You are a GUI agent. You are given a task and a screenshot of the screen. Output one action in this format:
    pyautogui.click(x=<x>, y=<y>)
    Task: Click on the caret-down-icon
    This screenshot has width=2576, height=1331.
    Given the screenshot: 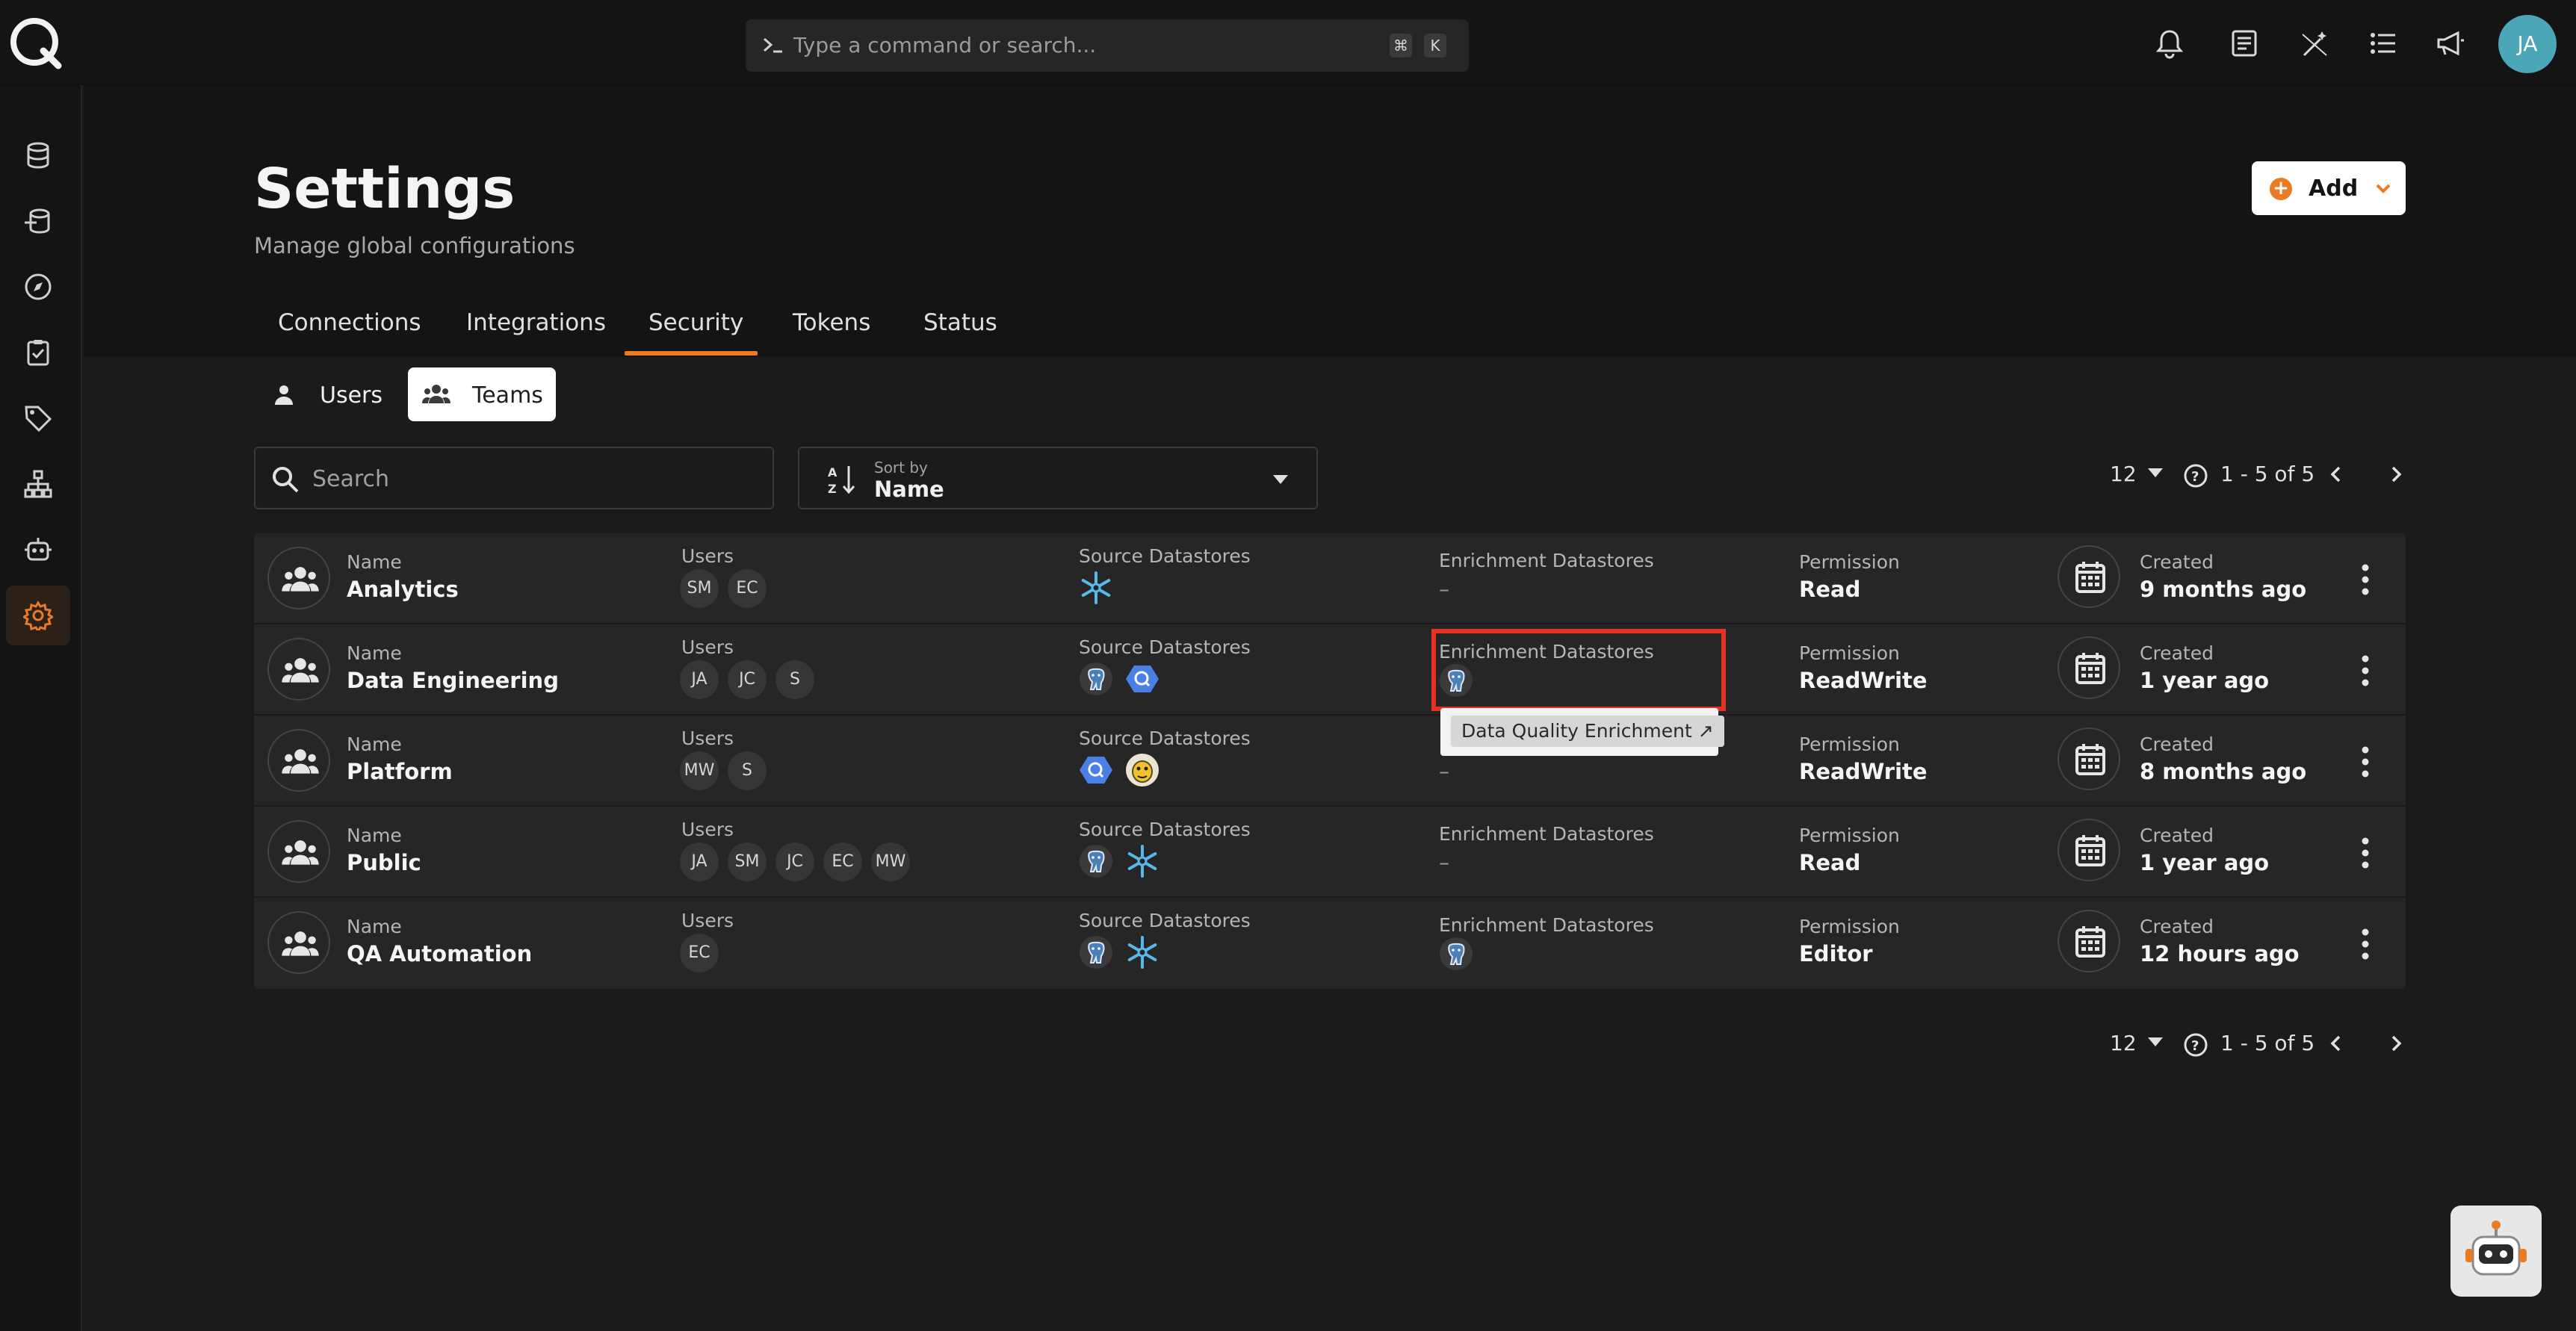 What is the action you would take?
    pyautogui.click(x=1280, y=479)
    